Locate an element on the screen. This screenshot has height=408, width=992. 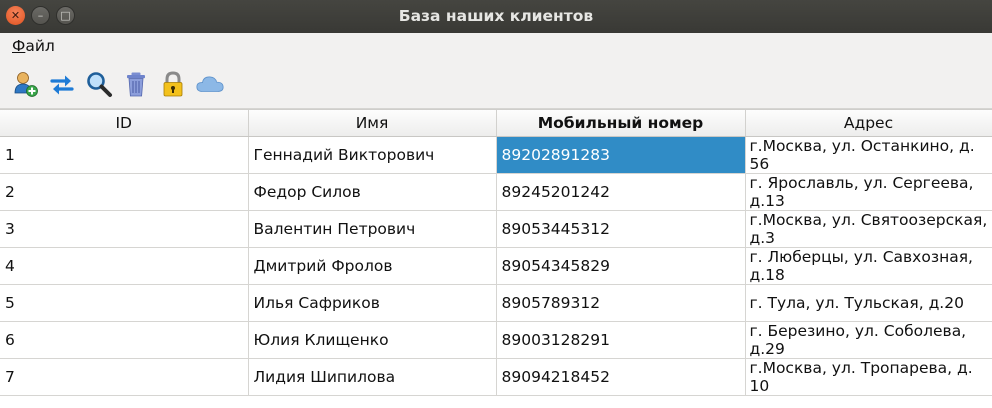
column-header-address: Адрес is located at coordinates (868, 123).